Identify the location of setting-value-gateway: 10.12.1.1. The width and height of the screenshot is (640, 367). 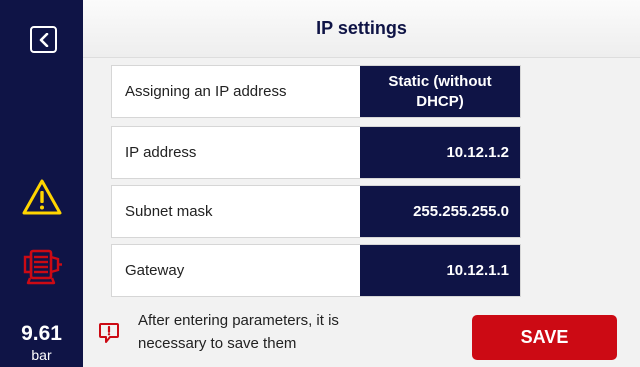
(440, 270).